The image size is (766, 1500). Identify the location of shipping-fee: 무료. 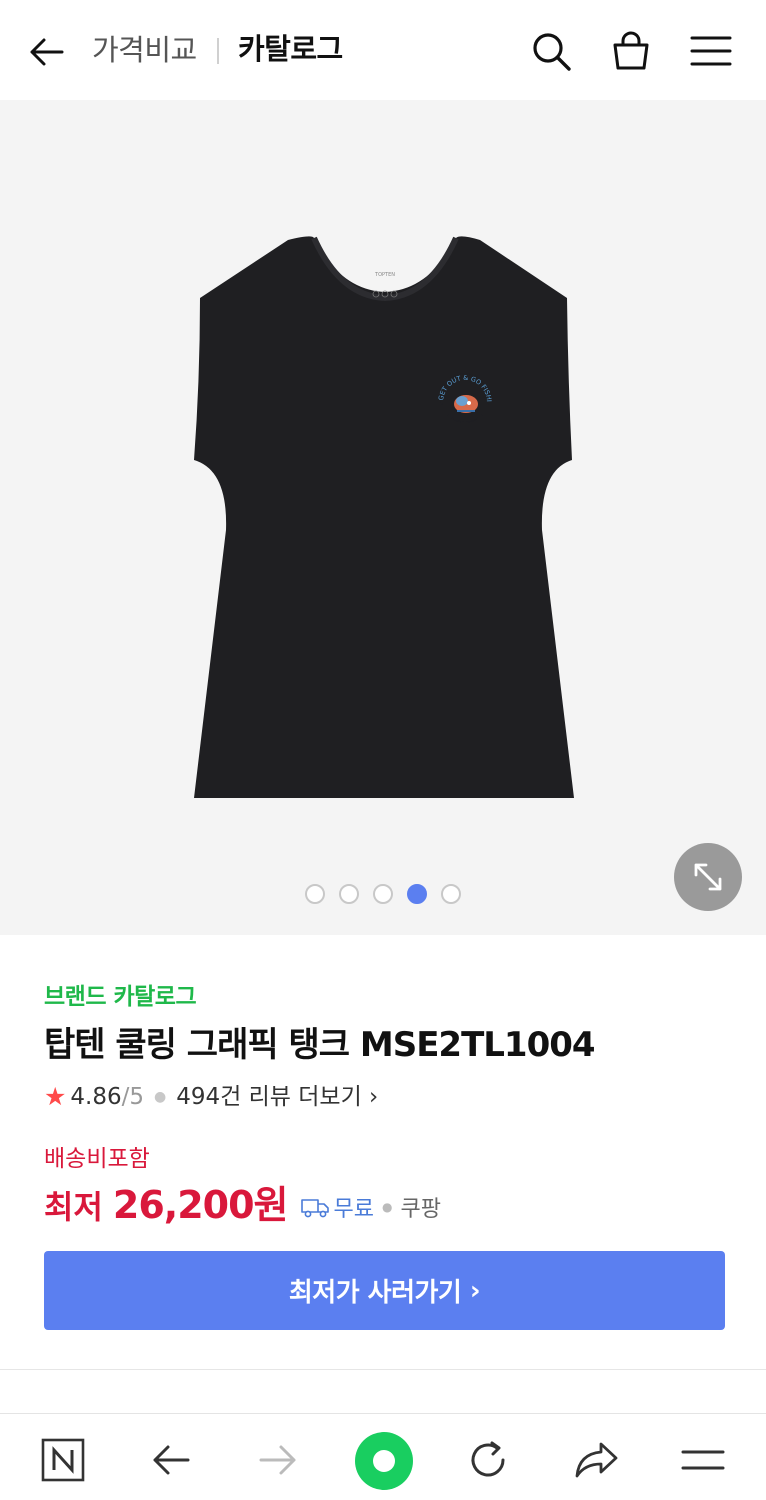
(353, 1209).